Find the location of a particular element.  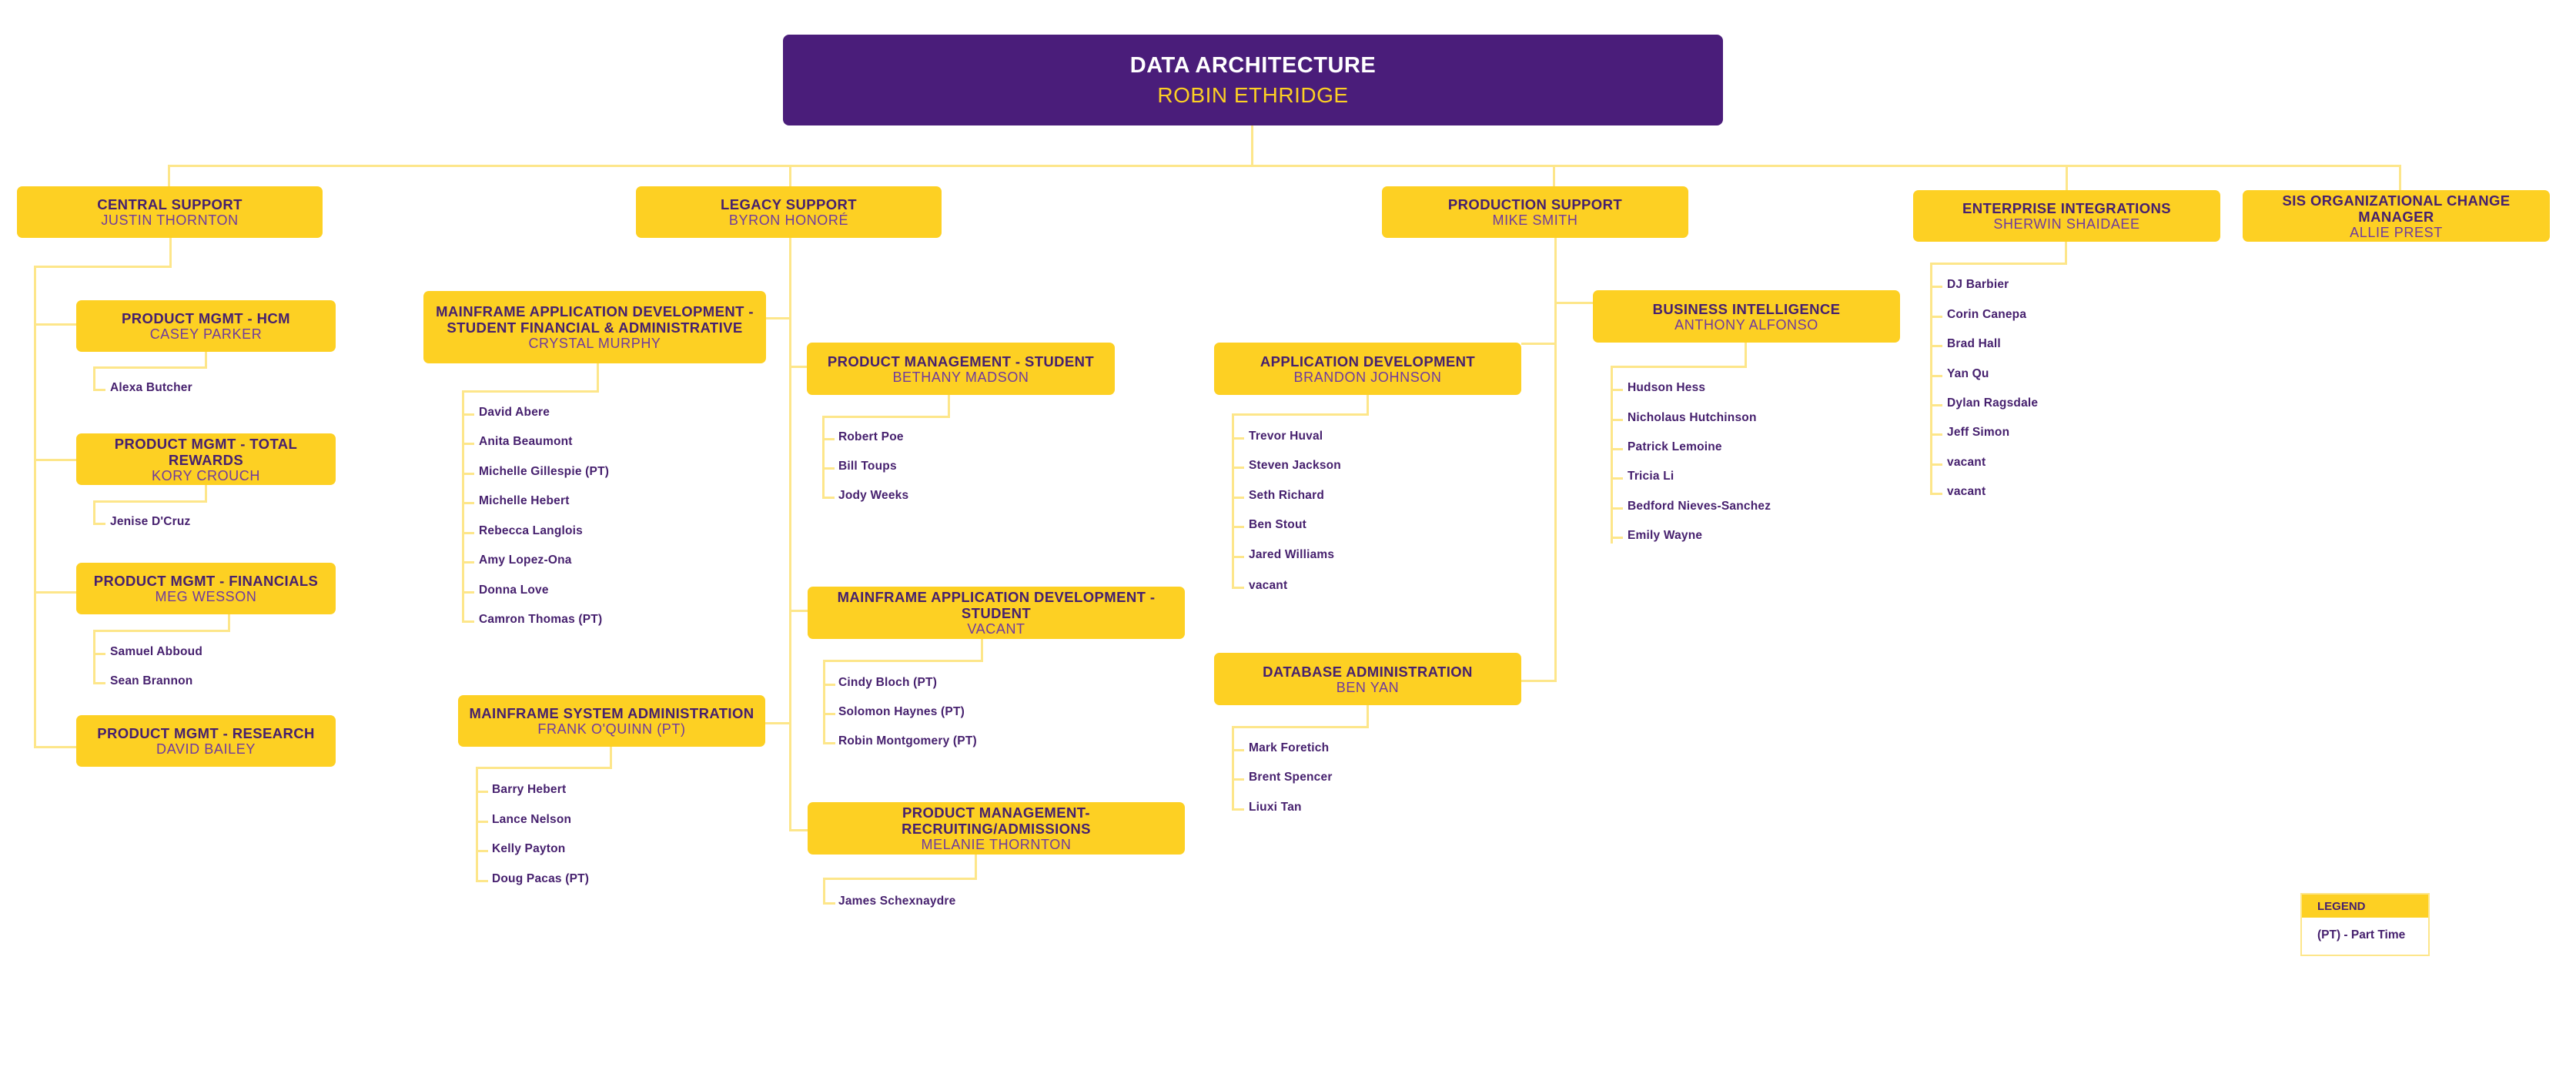

member: Sean Brannon is located at coordinates (151, 680).